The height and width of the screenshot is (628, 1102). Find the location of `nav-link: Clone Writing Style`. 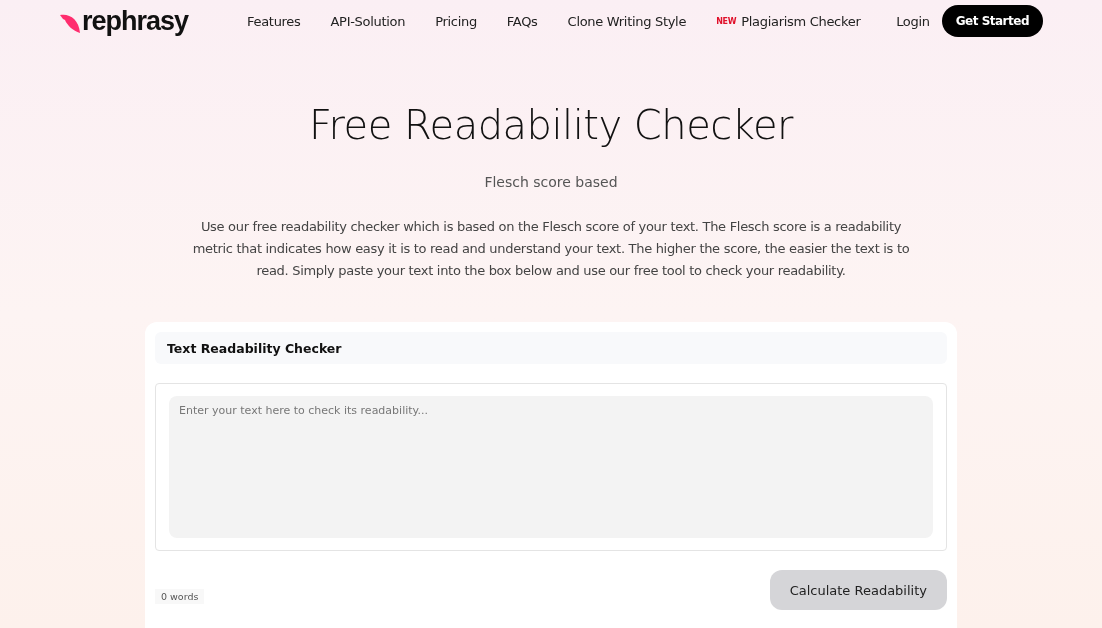

nav-link: Clone Writing Style is located at coordinates (627, 21).